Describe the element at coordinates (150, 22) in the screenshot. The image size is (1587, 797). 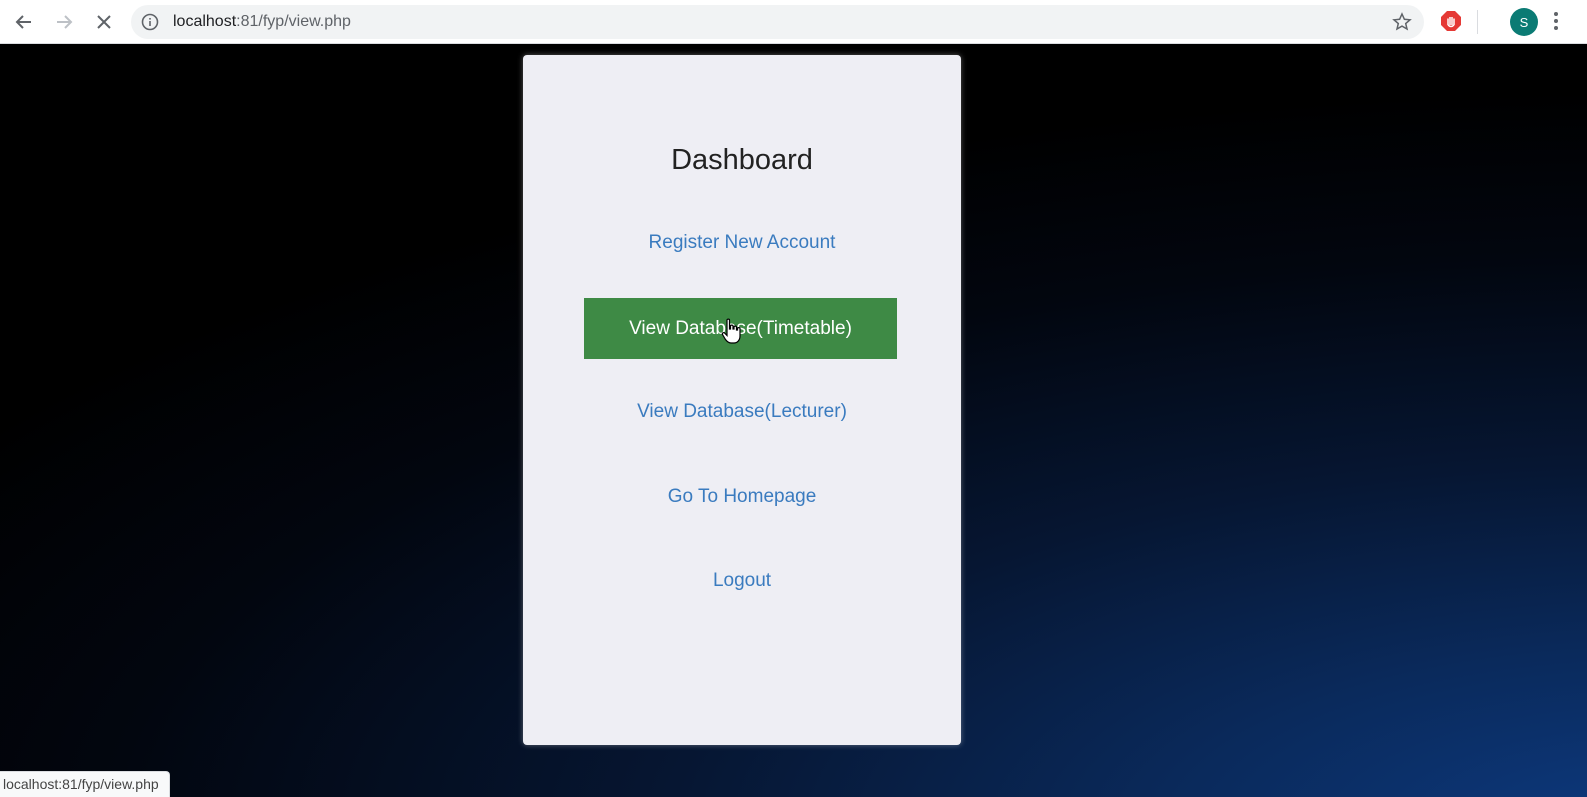
I see `site-info-icon` at that location.